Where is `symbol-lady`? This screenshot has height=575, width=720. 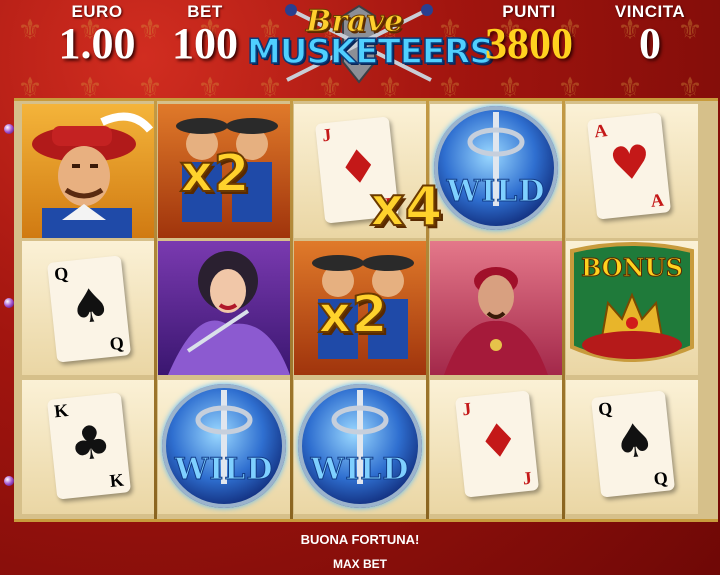 symbol-lady is located at coordinates (224, 308).